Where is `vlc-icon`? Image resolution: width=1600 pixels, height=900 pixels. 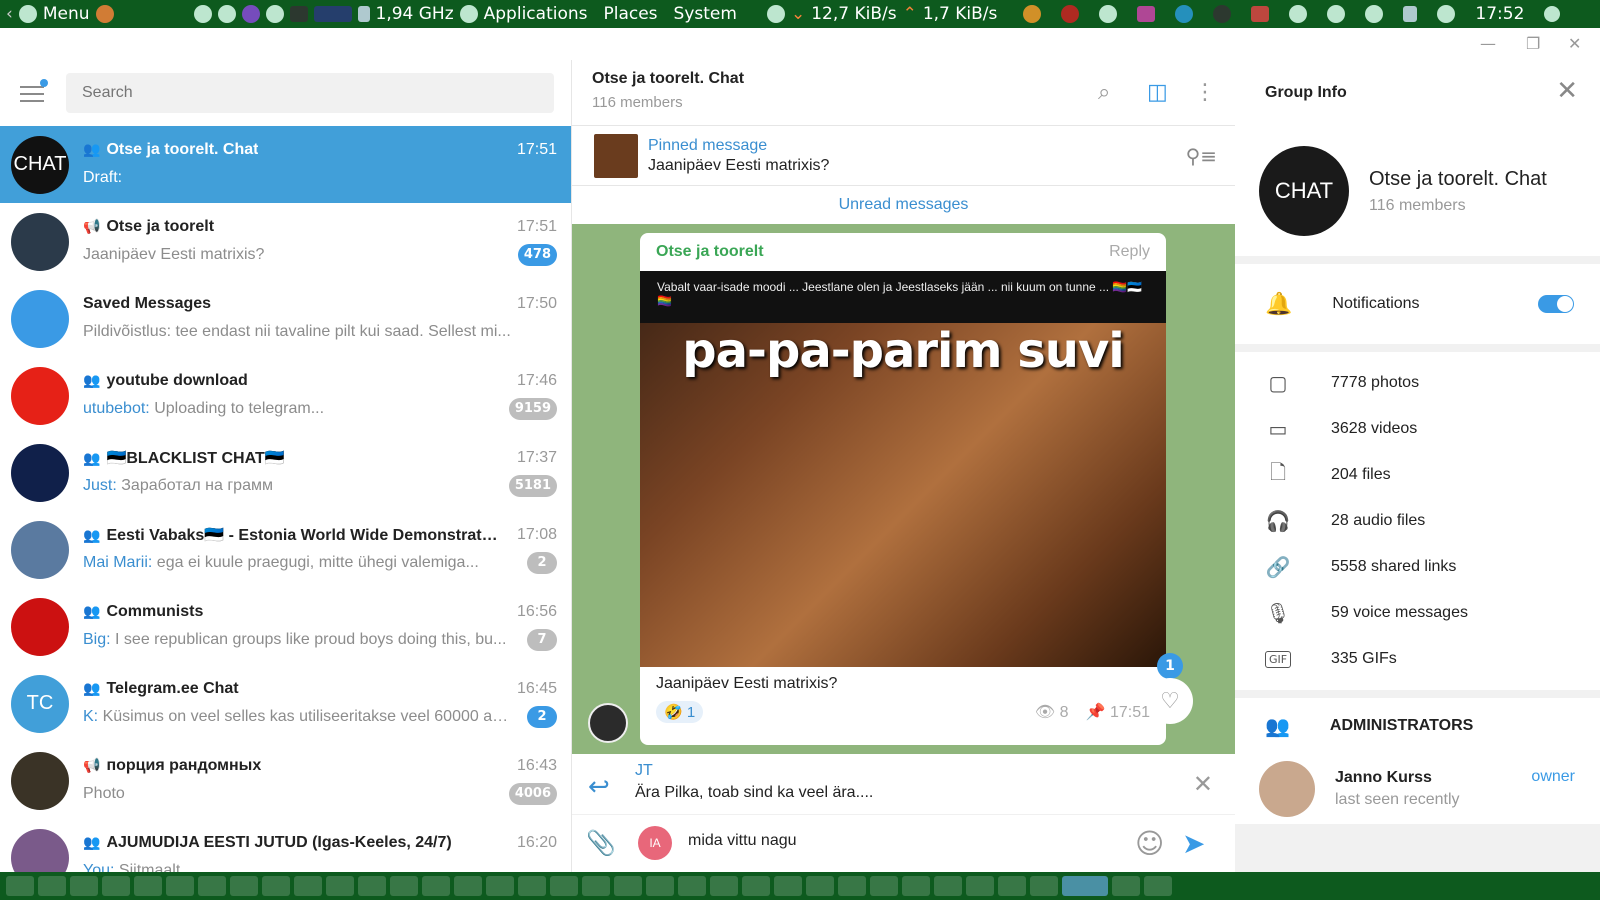
vlc-icon is located at coordinates (1032, 14).